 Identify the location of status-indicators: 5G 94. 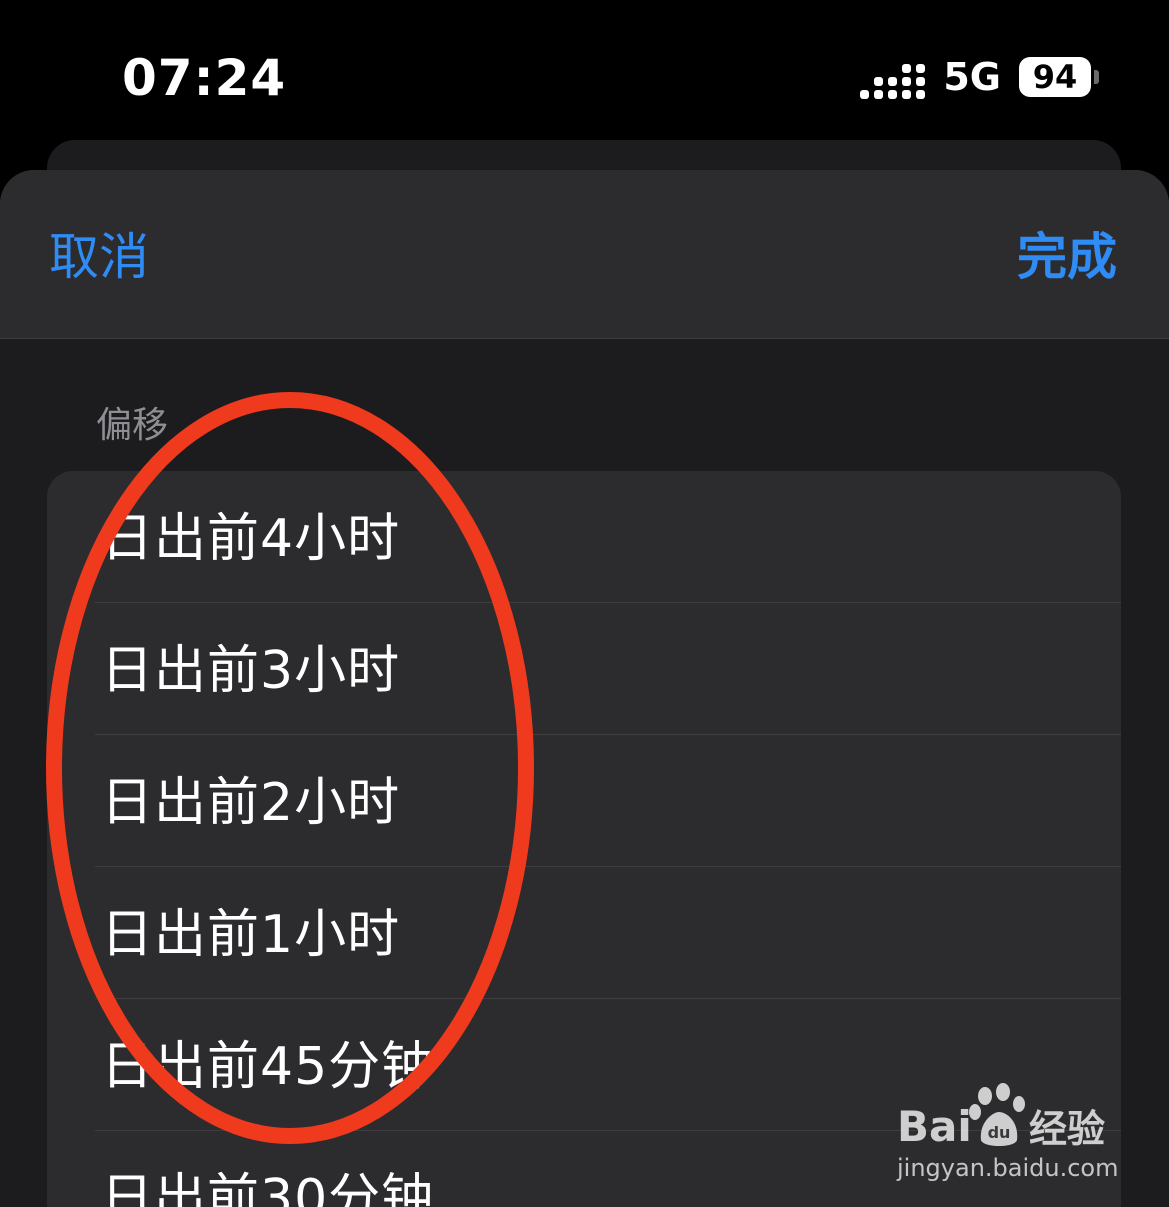
(979, 77).